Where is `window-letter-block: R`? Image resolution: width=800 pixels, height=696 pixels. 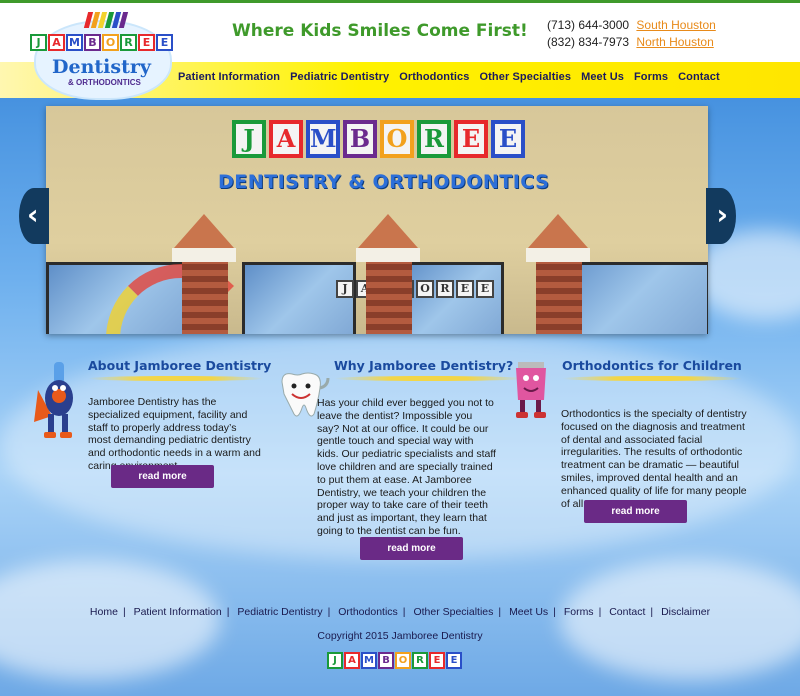
window-letter-block: R is located at coordinates (445, 289).